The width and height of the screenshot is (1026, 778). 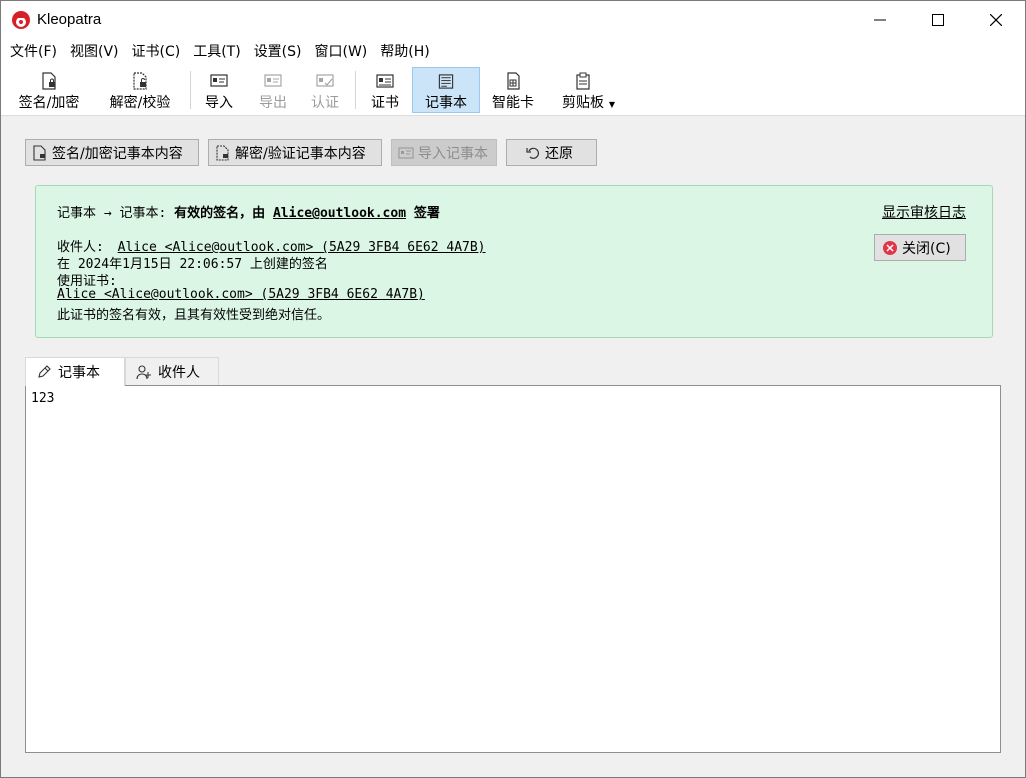 I want to click on smartcards-tool-button: 智能卡, so click(x=513, y=90).